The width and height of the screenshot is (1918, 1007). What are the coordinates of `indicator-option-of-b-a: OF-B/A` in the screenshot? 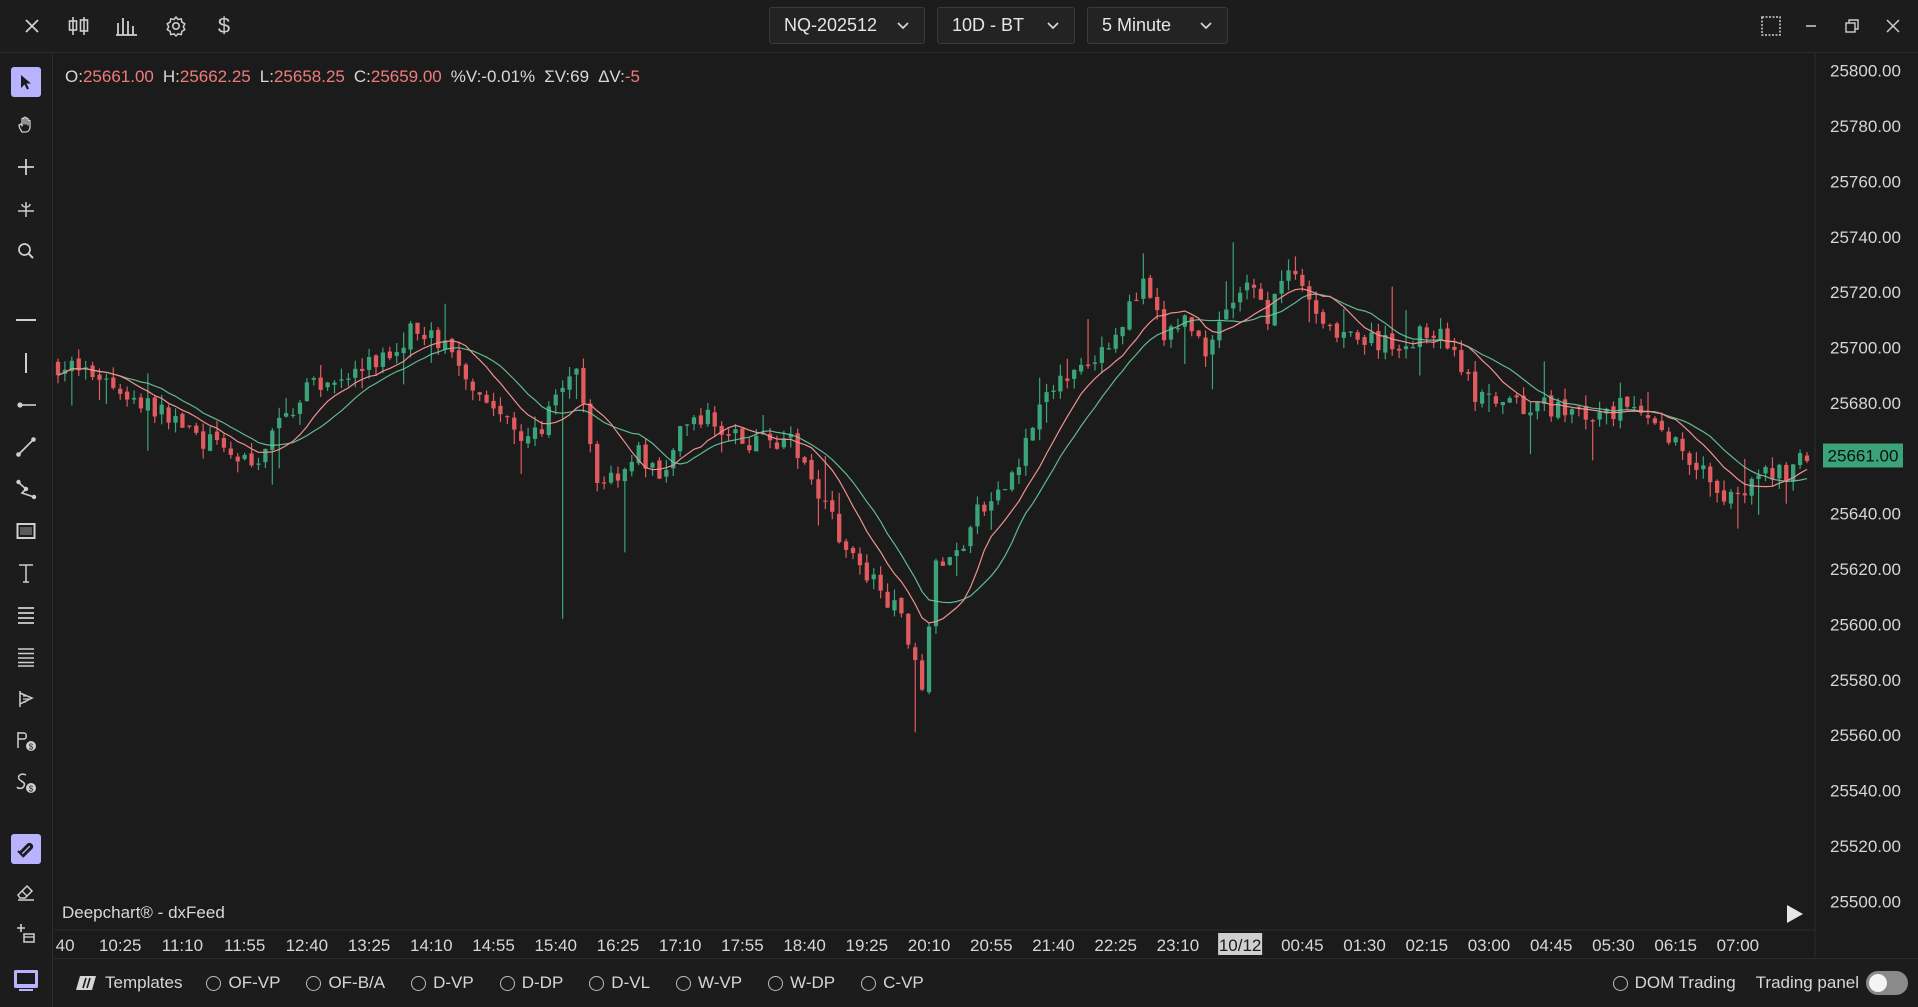 It's located at (345, 983).